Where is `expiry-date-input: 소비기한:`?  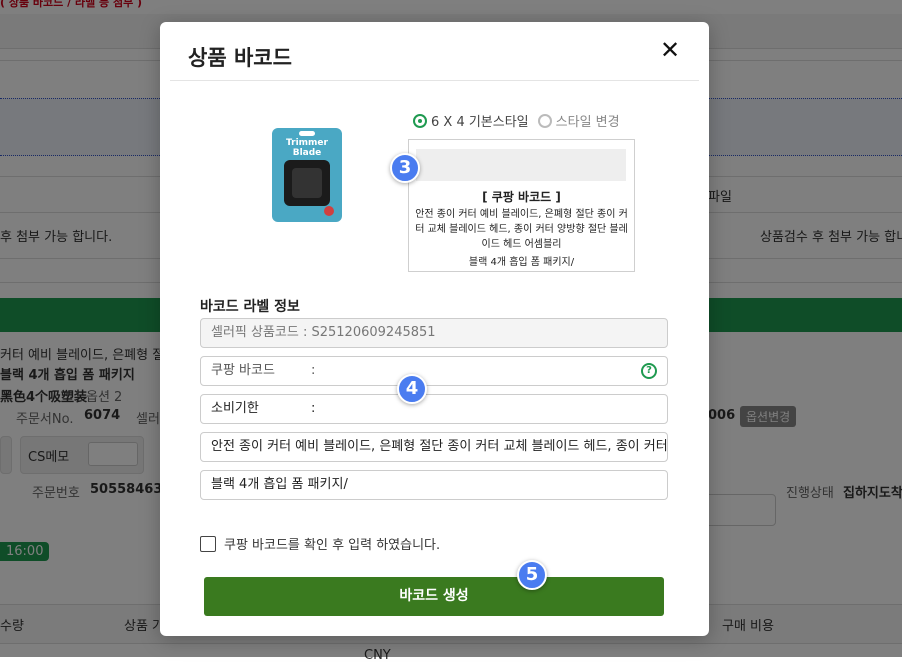 expiry-date-input: 소비기한: is located at coordinates (434, 409).